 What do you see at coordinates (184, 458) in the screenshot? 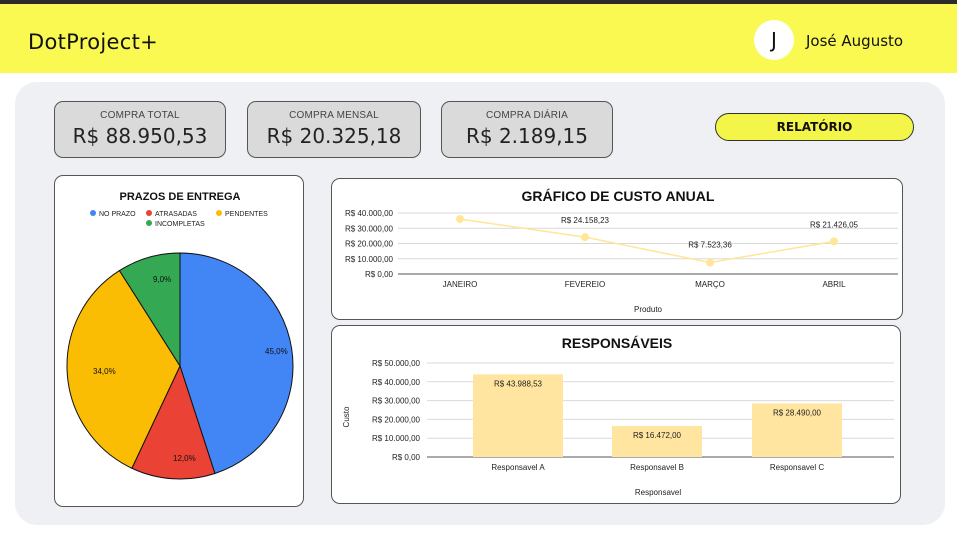
I see `pie-slice-label: 12,0%` at bounding box center [184, 458].